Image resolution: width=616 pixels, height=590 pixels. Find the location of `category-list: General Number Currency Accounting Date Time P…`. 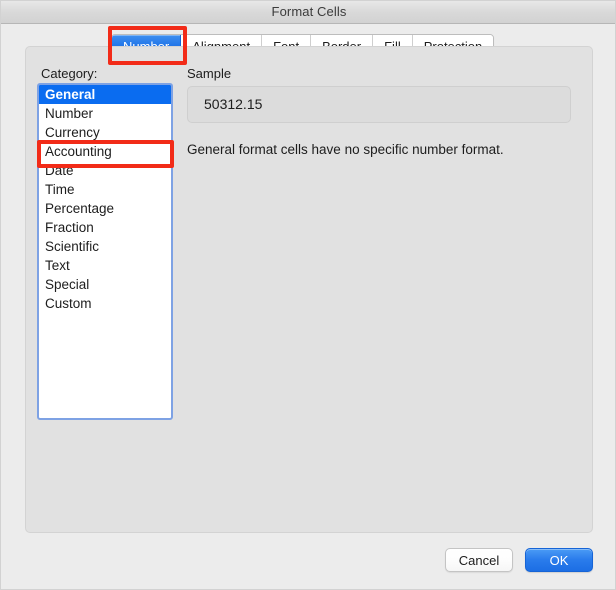

category-list: General Number Currency Accounting Date Time P… is located at coordinates (105, 251).